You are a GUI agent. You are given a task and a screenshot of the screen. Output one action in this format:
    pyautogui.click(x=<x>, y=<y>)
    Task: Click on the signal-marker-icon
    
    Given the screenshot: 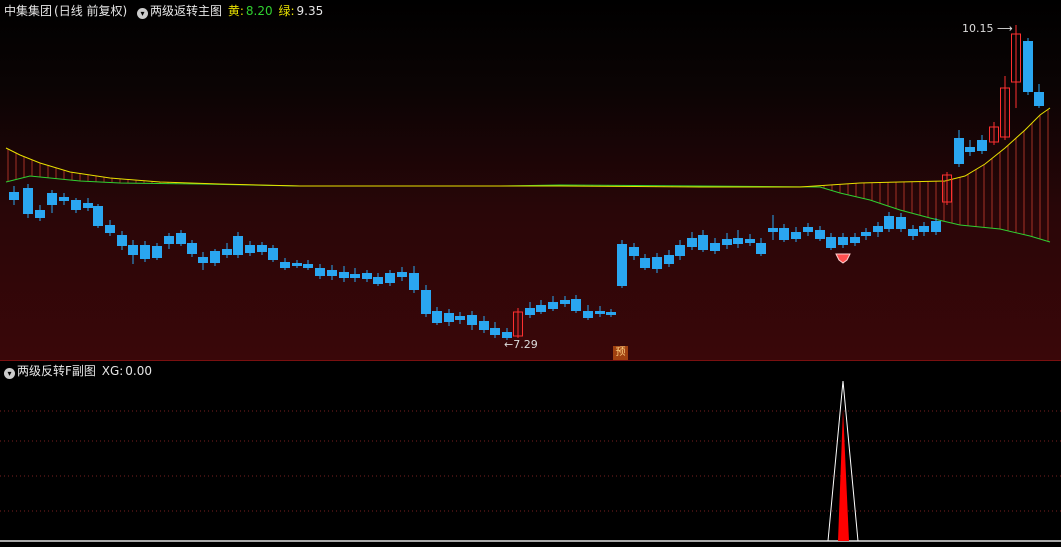 What is the action you would take?
    pyautogui.click(x=843, y=258)
    